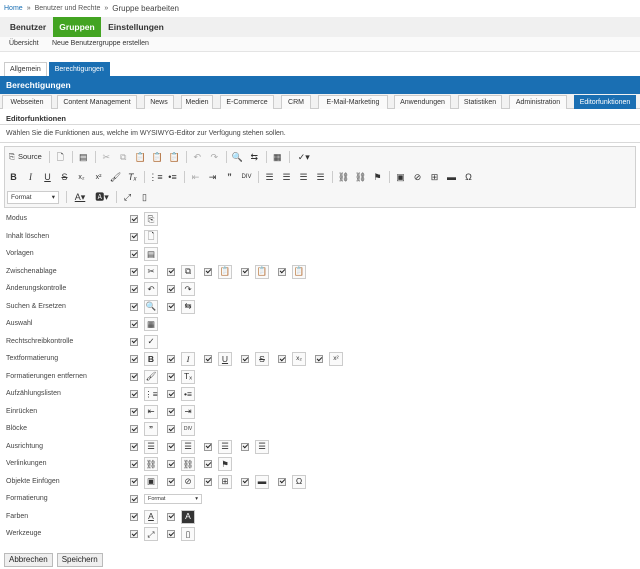 The width and height of the screenshot is (640, 569). What do you see at coordinates (155, 177) in the screenshot?
I see `numbered-list-icon: ⋮≡` at bounding box center [155, 177].